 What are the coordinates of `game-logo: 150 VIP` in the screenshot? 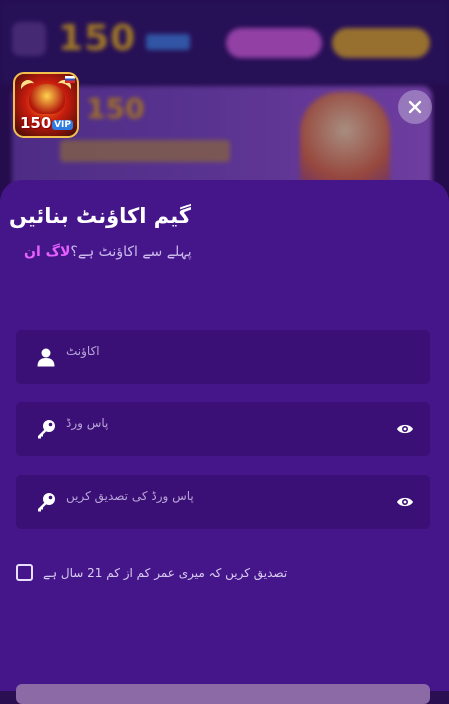 It's located at (46, 105).